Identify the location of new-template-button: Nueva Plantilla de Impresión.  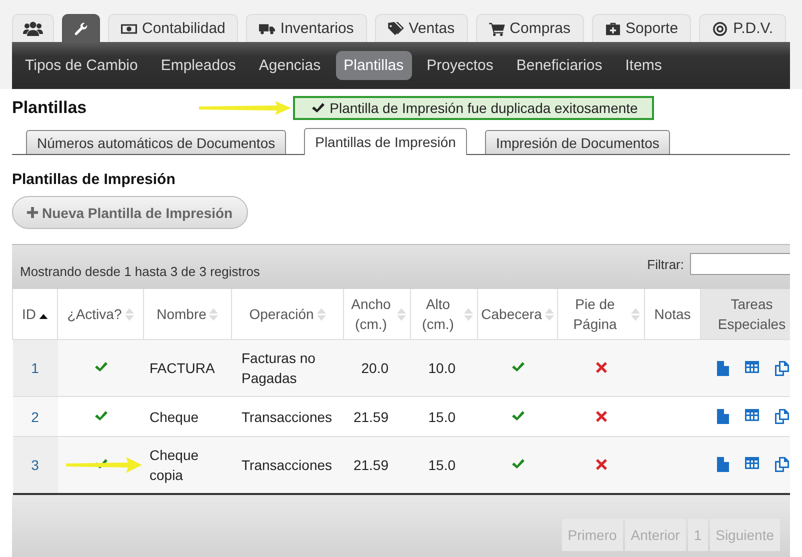
(130, 212).